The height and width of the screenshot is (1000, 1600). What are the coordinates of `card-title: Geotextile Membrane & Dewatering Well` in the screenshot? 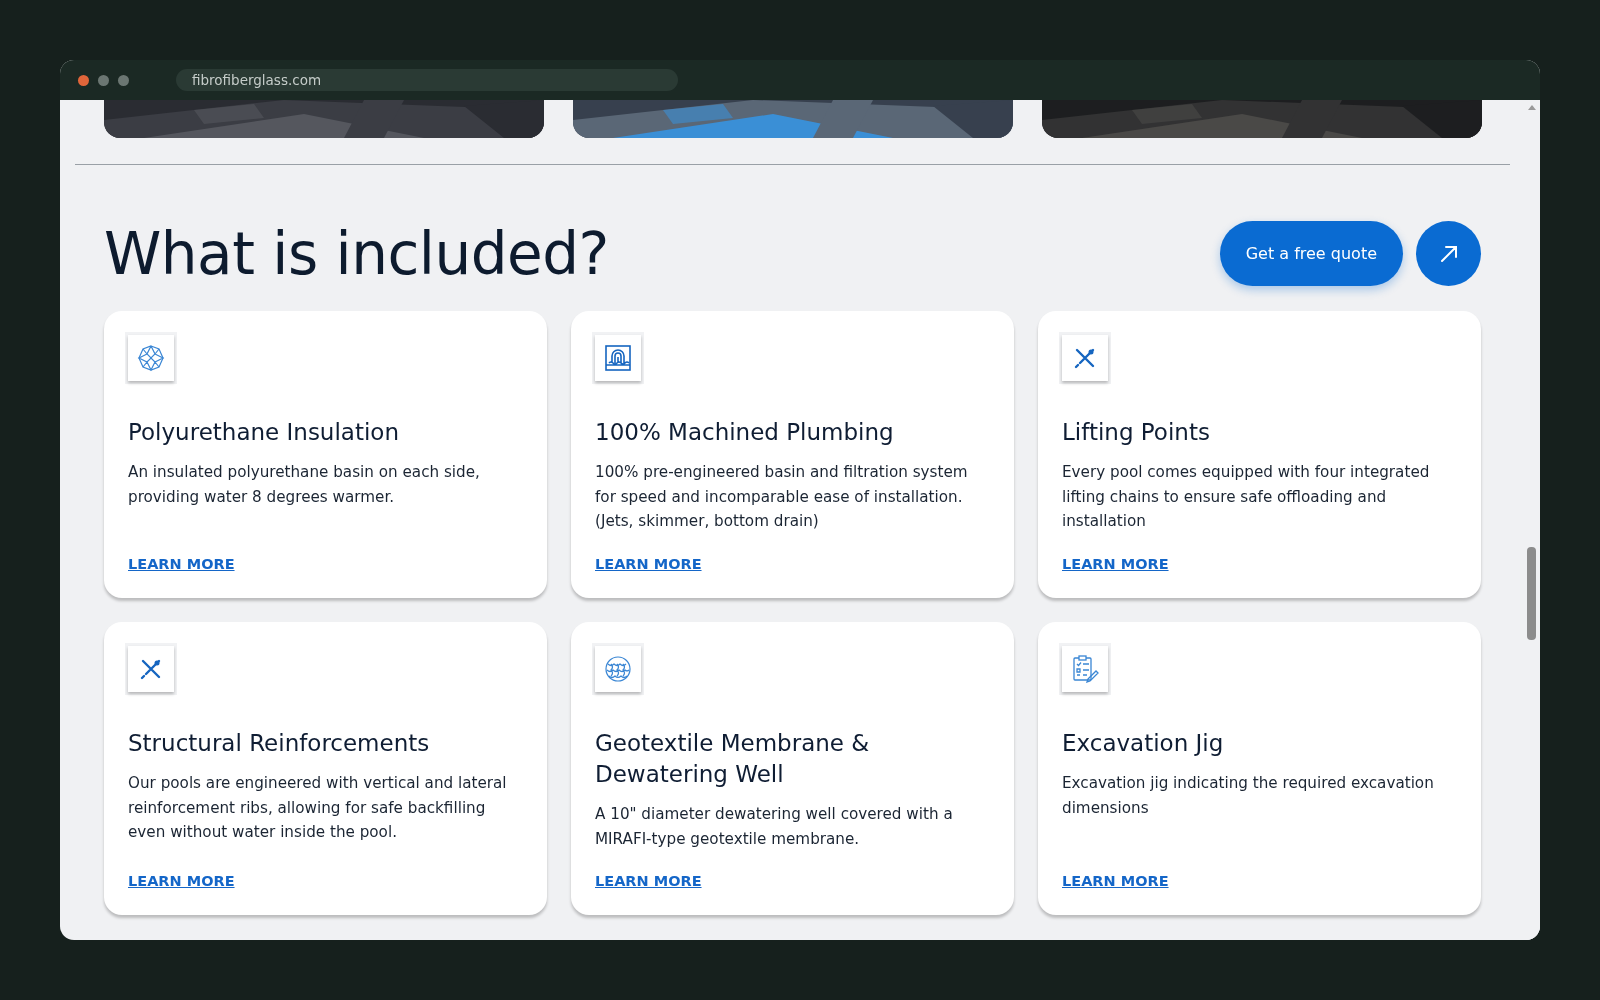 It's located at (733, 759).